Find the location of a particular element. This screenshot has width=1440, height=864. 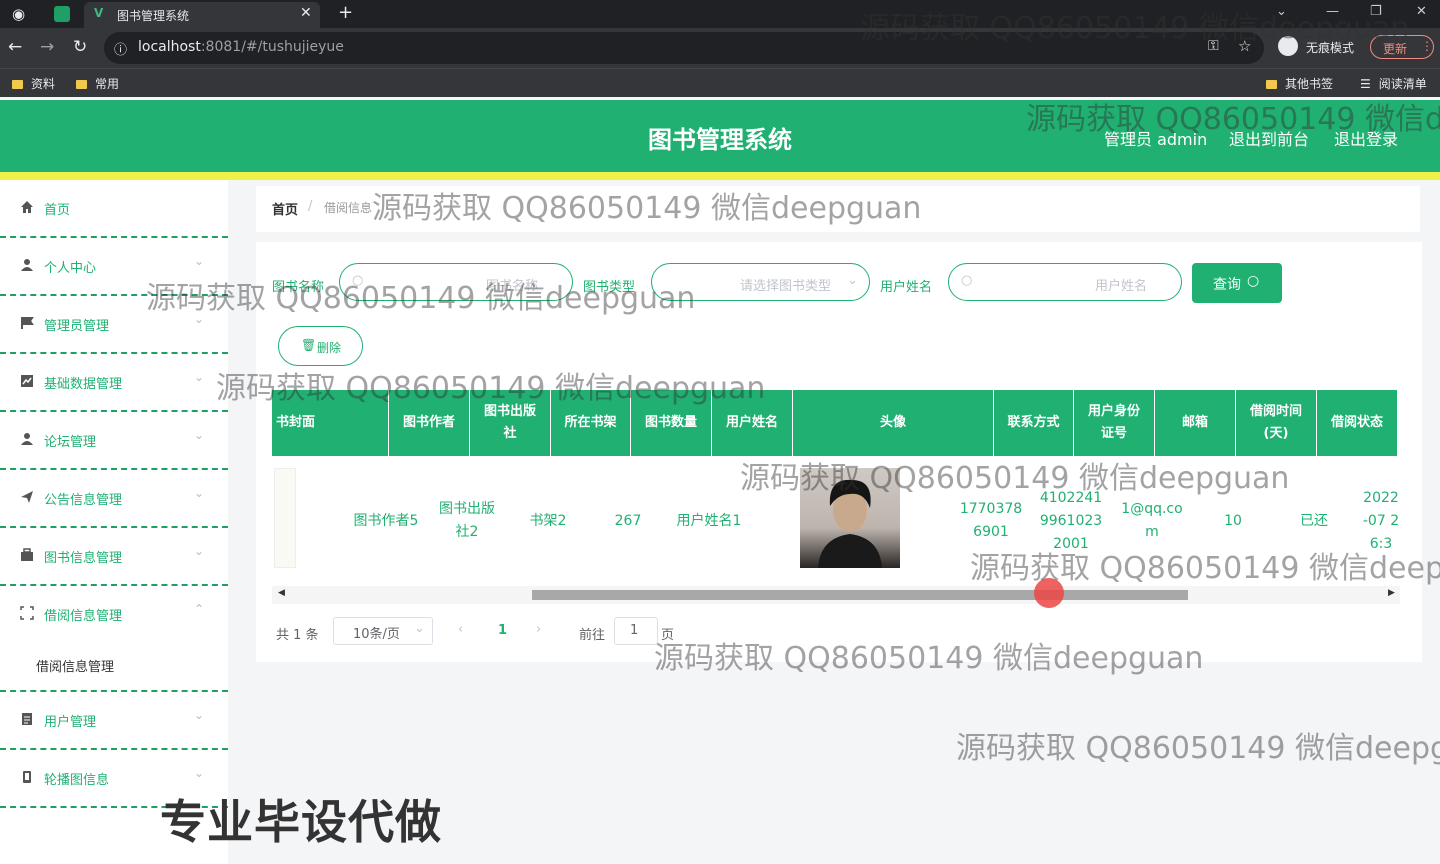

breadcrumb-current: 借阅信息 is located at coordinates (348, 208).